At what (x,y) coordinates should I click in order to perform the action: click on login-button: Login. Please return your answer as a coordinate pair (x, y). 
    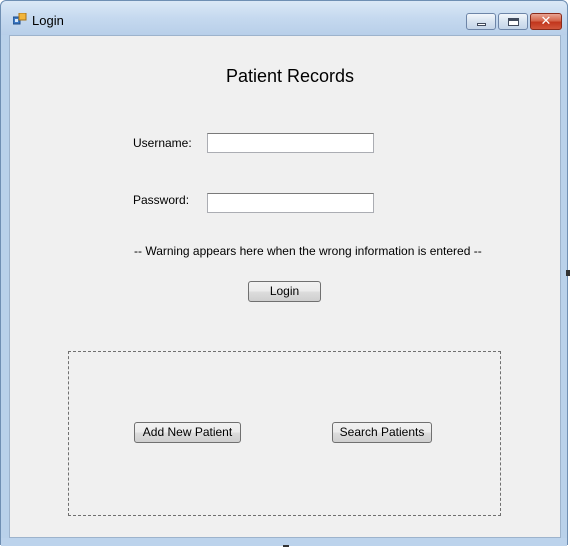
    Looking at the image, I should click on (284, 291).